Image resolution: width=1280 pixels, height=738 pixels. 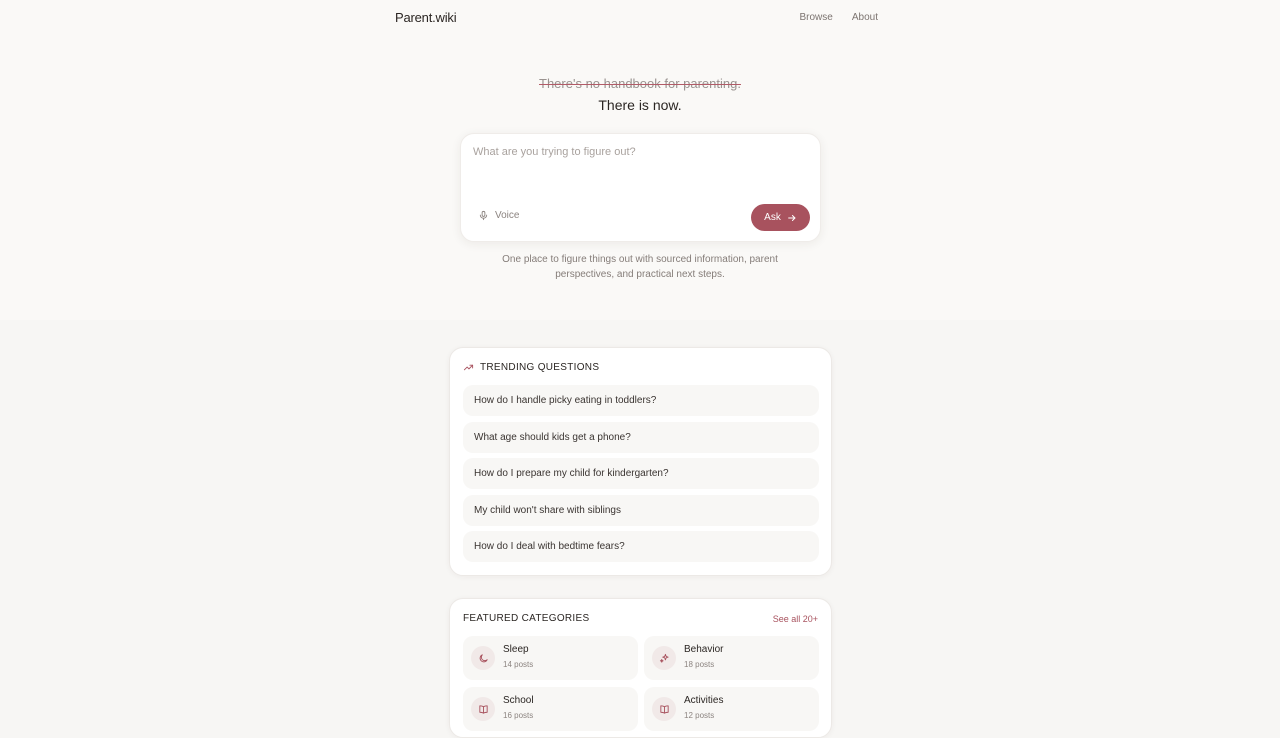 What do you see at coordinates (507, 215) in the screenshot?
I see `voice-label: Voice` at bounding box center [507, 215].